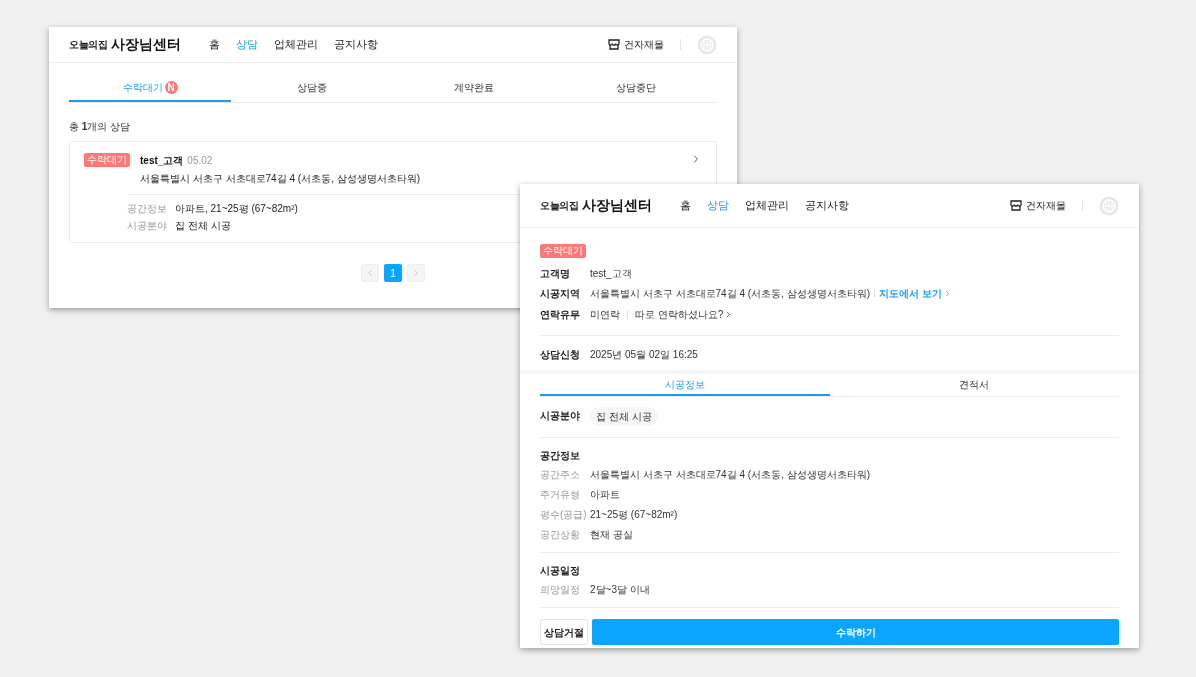  What do you see at coordinates (634, 514) in the screenshot?
I see `field-value: 21~25평 (67~82m²)` at bounding box center [634, 514].